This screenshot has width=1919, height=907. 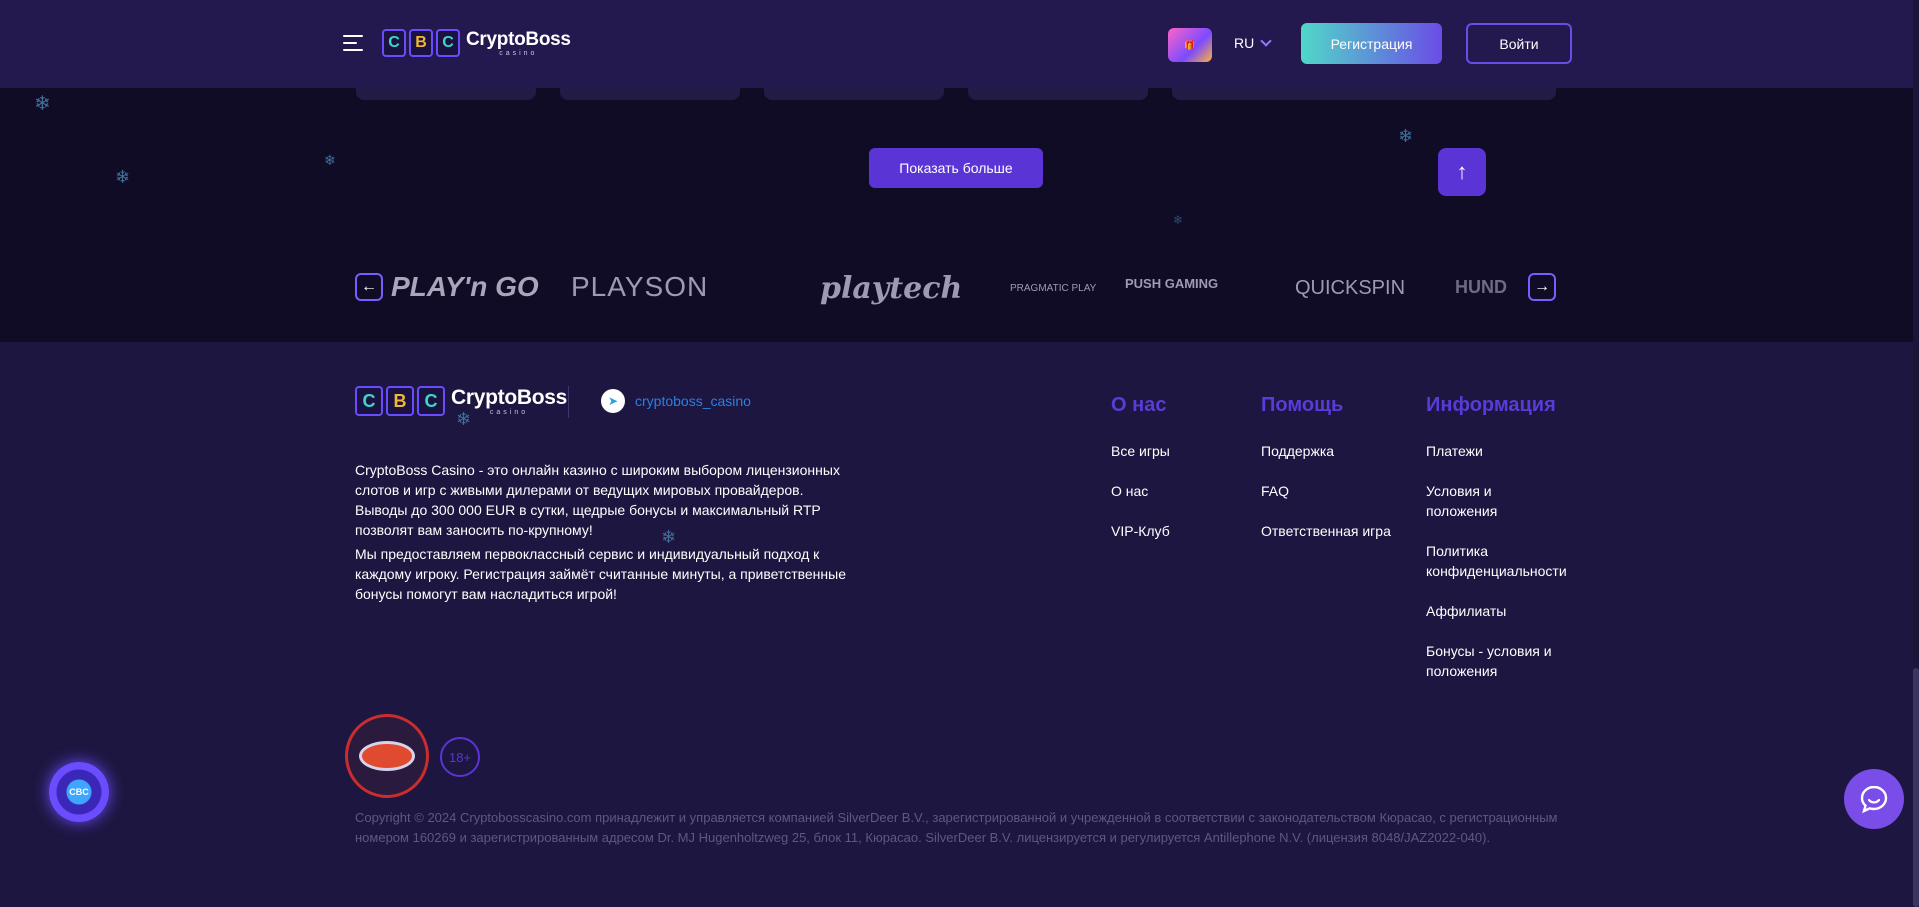 I want to click on scroll-top-button: ↑, so click(x=1462, y=172).